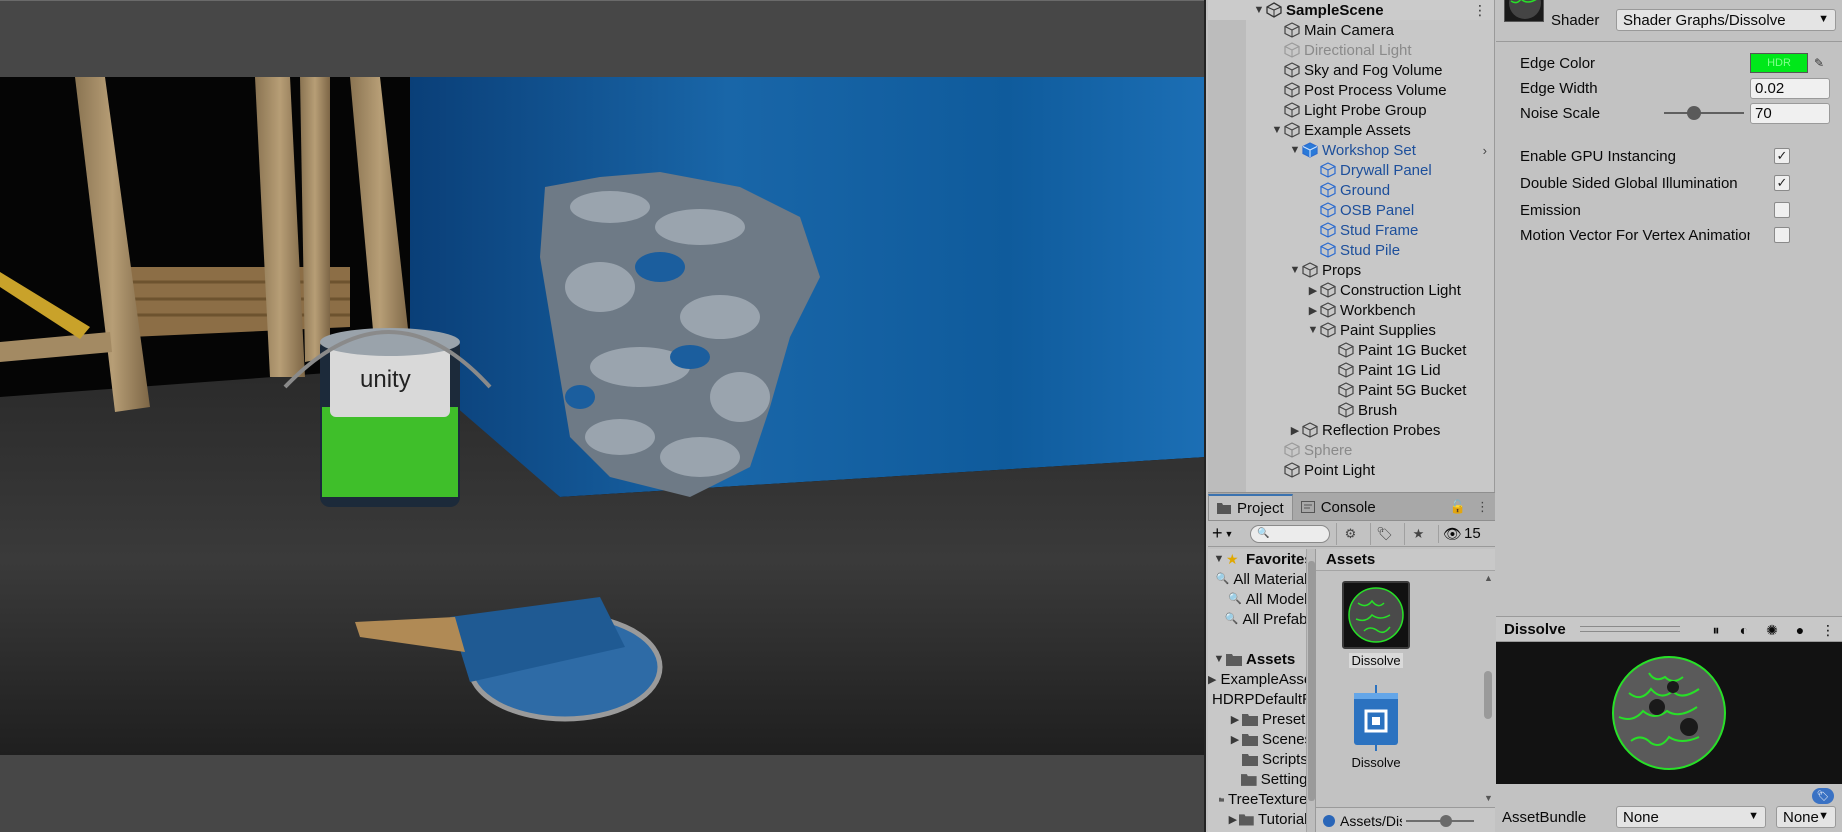  Describe the element at coordinates (1250, 507) in the screenshot. I see `tab-project: Project` at that location.